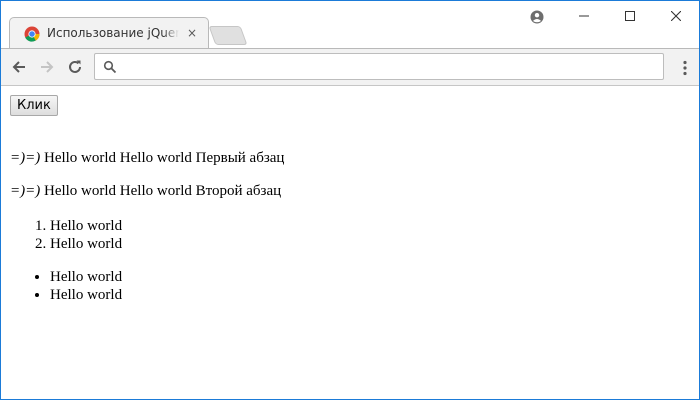 This screenshot has height=400, width=700. I want to click on arrow-left-icon, so click(18, 67).